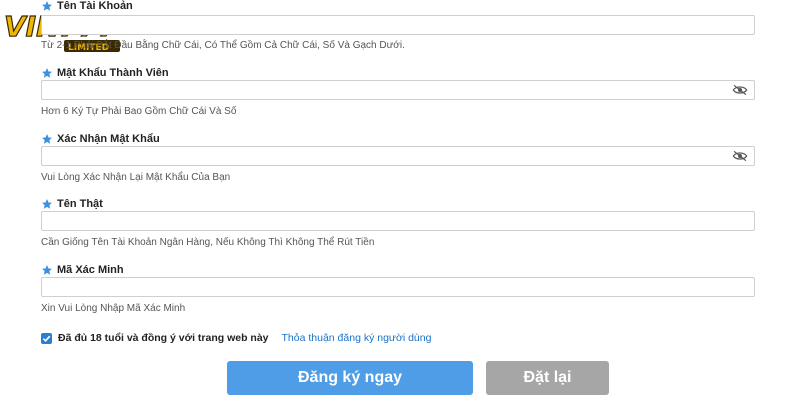 This screenshot has width=800, height=400. I want to click on real-name-label-row: Tên Thật, so click(72, 204).